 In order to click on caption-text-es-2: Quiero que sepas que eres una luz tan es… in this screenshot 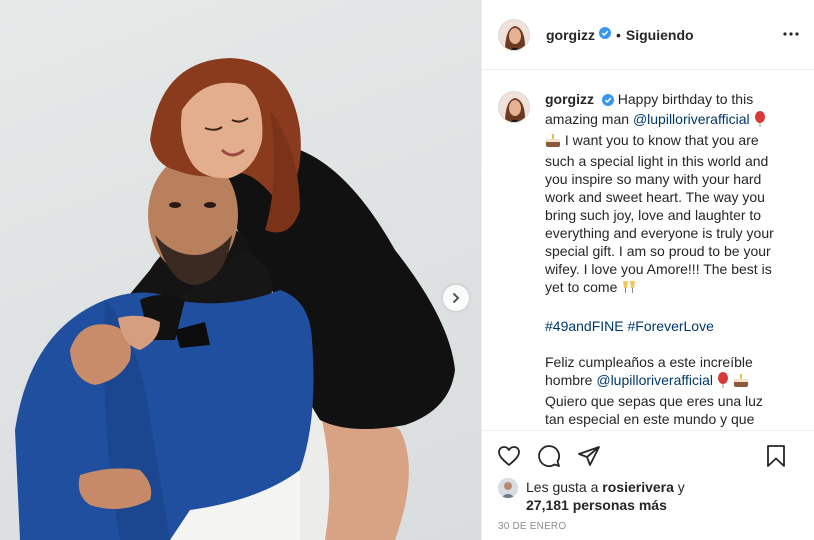, I will do `click(654, 411)`.